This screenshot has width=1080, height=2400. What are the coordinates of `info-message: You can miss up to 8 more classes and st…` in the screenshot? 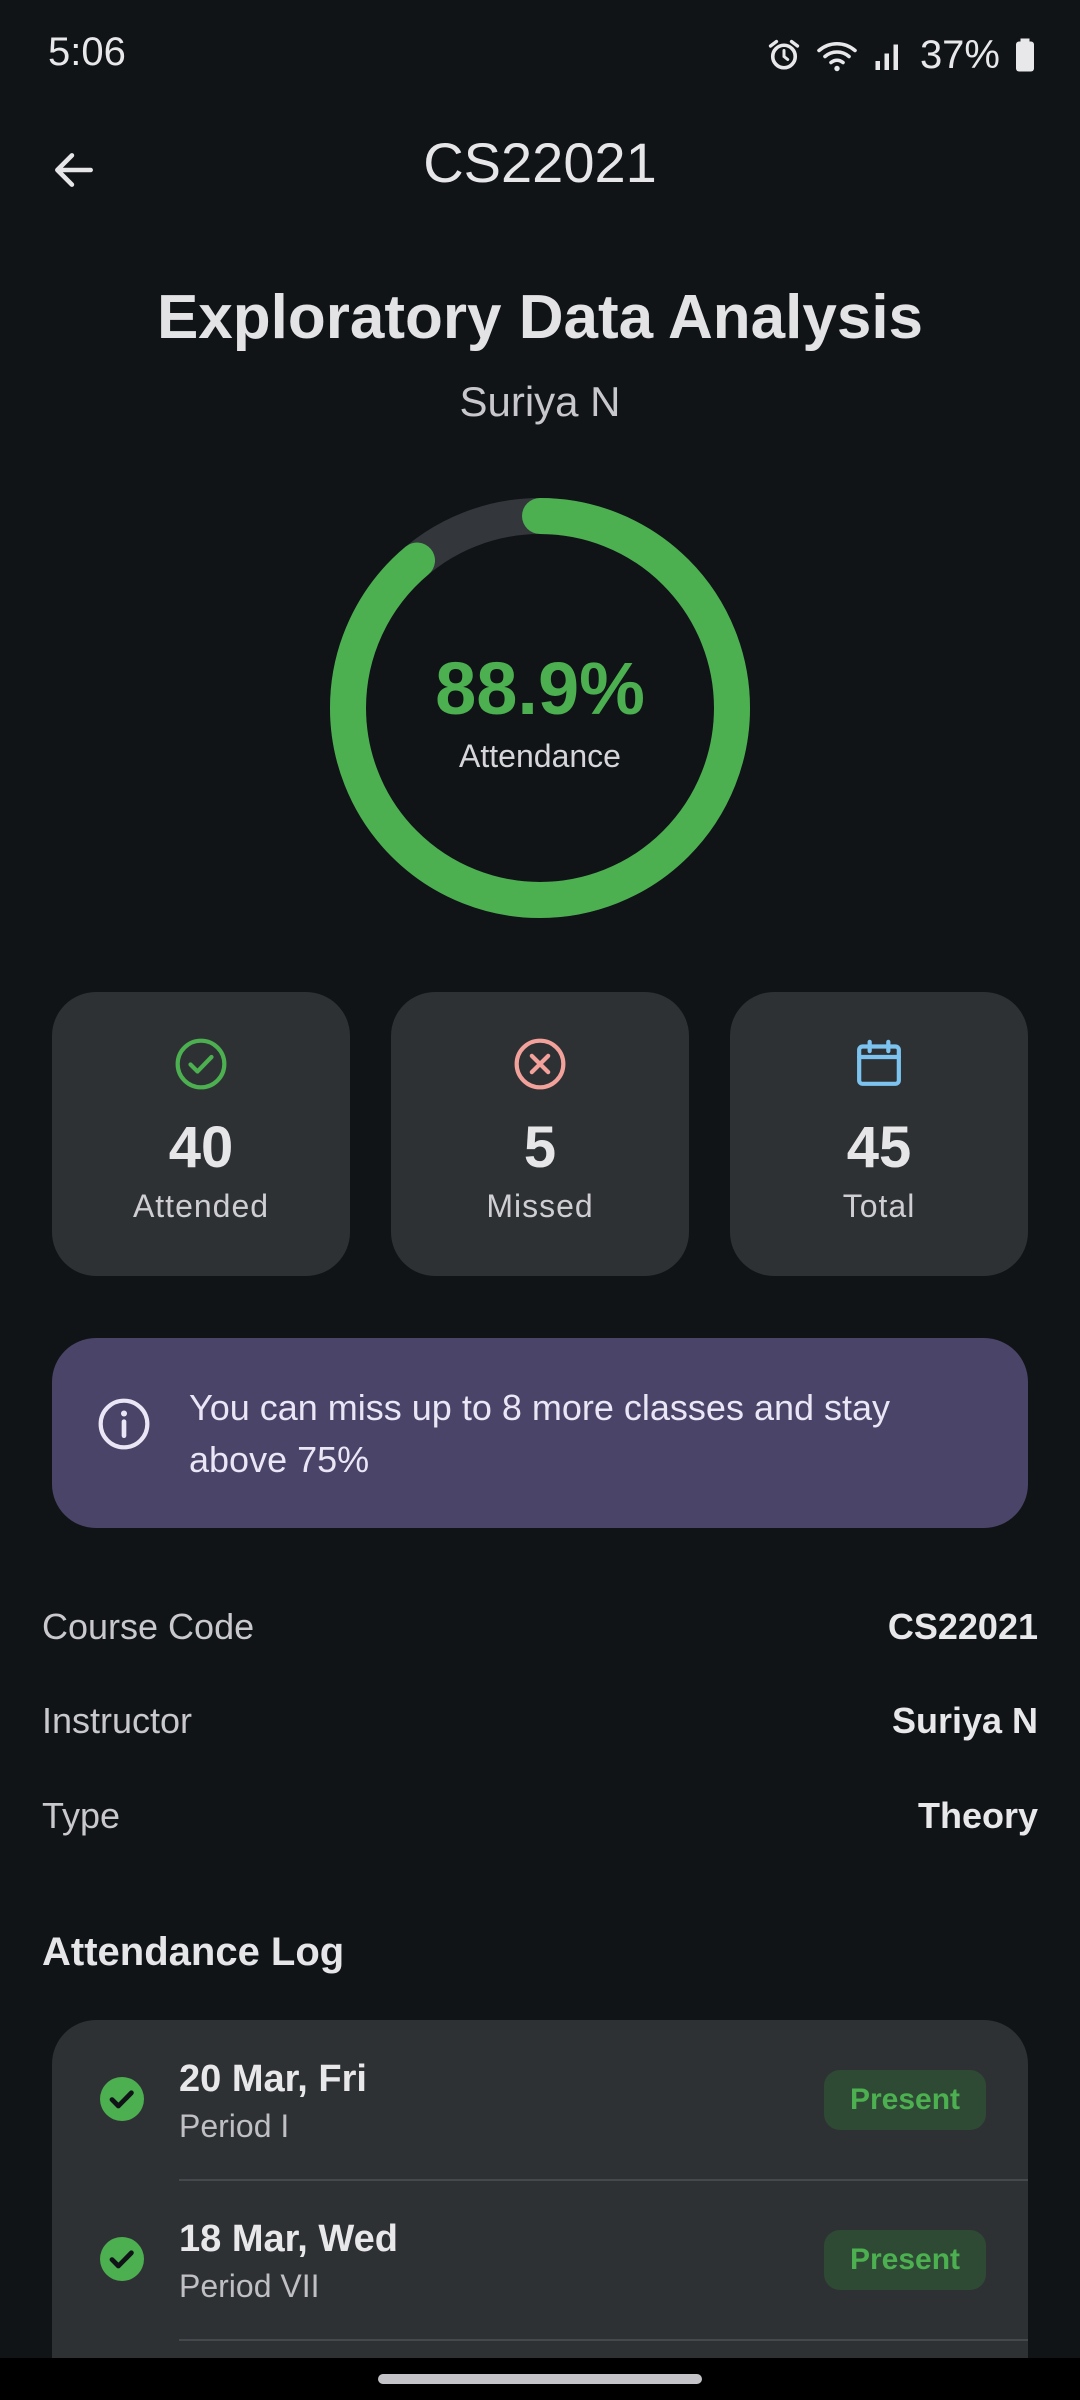 It's located at (540, 1433).